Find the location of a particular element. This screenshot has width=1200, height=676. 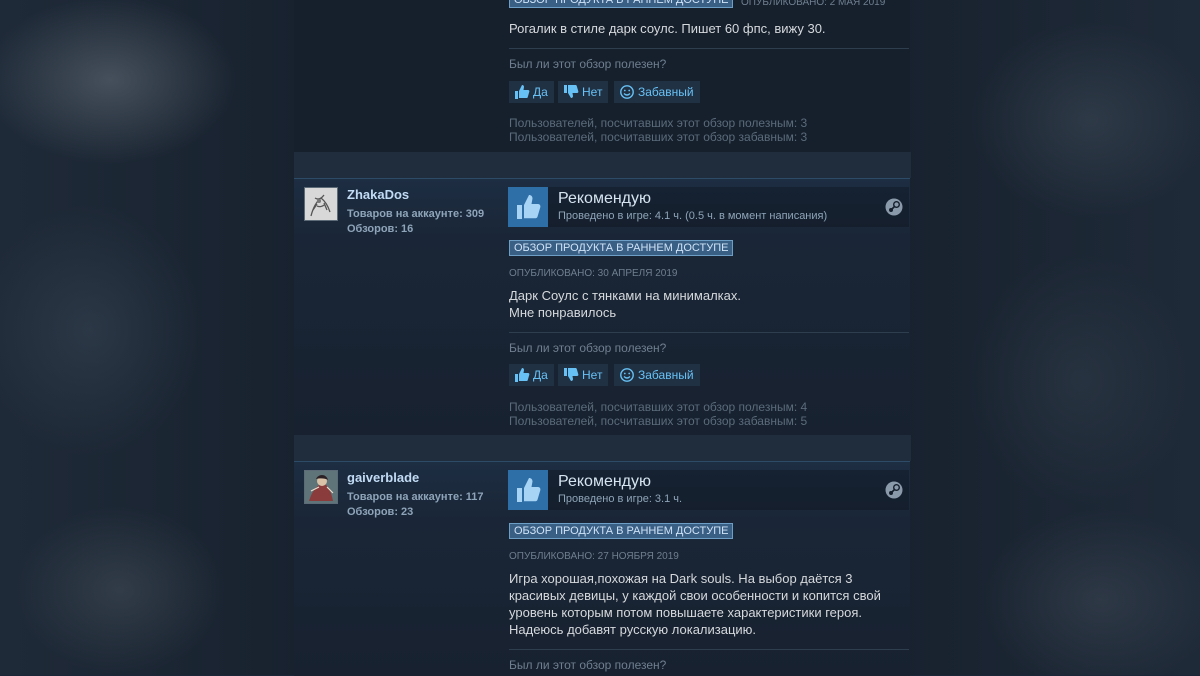

author-reviews-count: Обзоров: 16 is located at coordinates (380, 229).